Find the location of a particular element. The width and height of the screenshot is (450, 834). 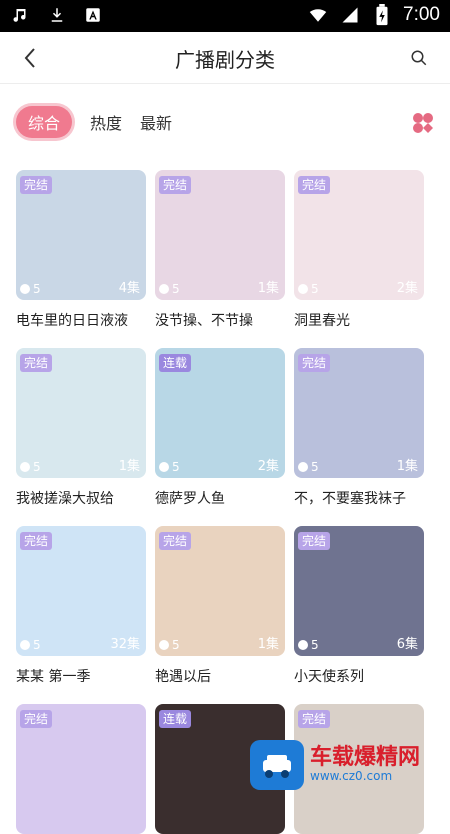

tab-comprehensive: 综合 is located at coordinates (44, 122).